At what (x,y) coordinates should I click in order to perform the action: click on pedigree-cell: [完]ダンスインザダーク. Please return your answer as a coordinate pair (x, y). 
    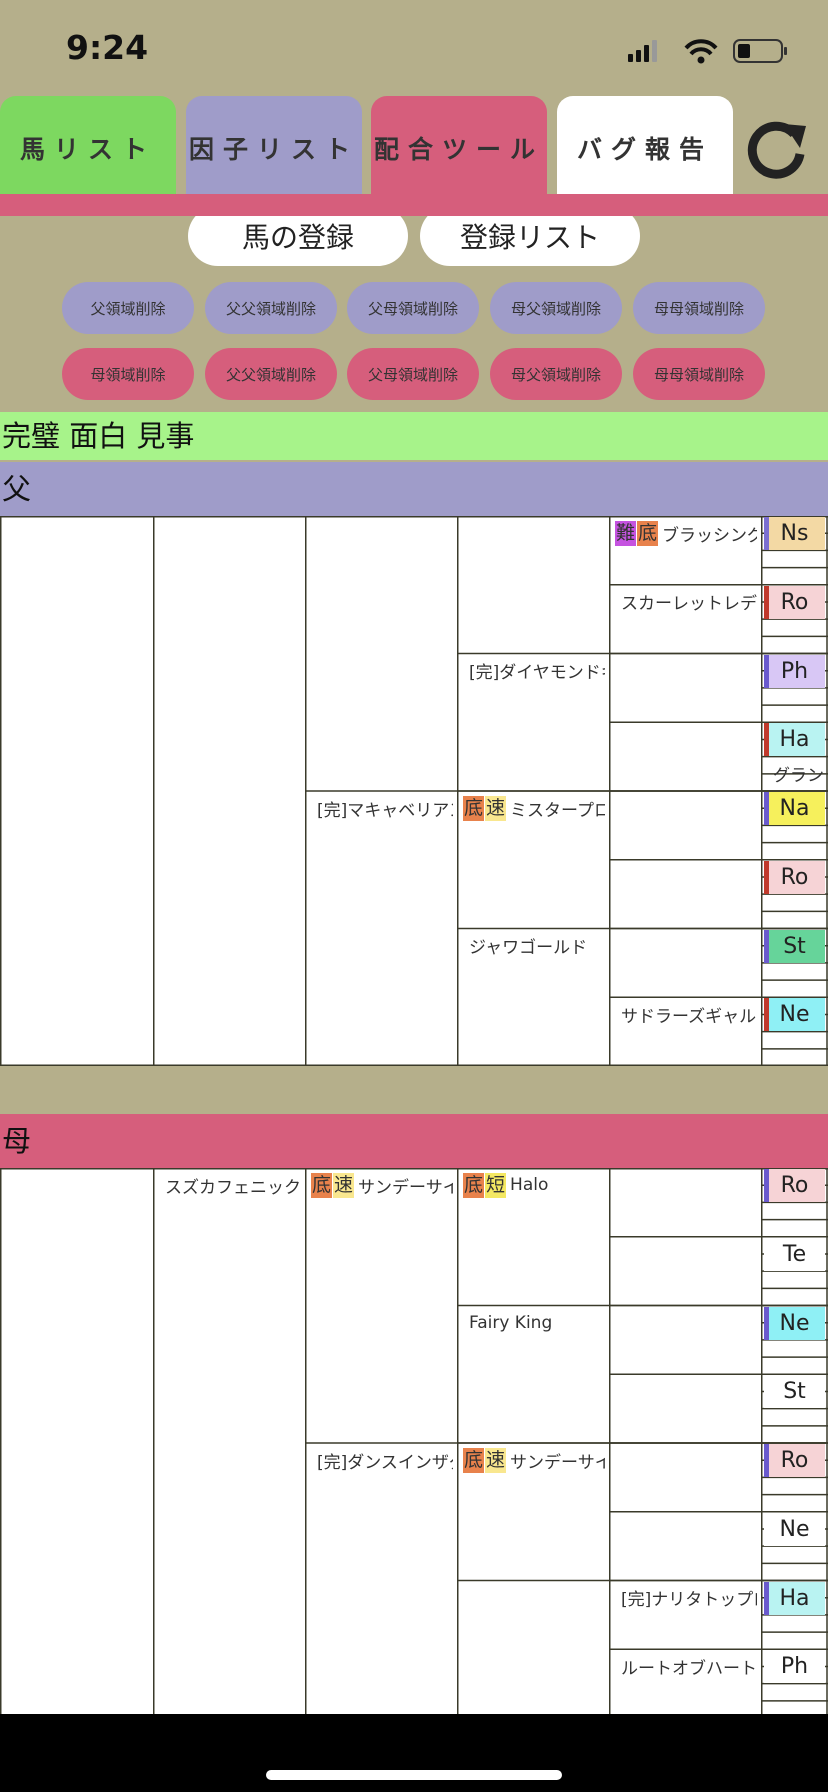
    Looking at the image, I should click on (382, 1460).